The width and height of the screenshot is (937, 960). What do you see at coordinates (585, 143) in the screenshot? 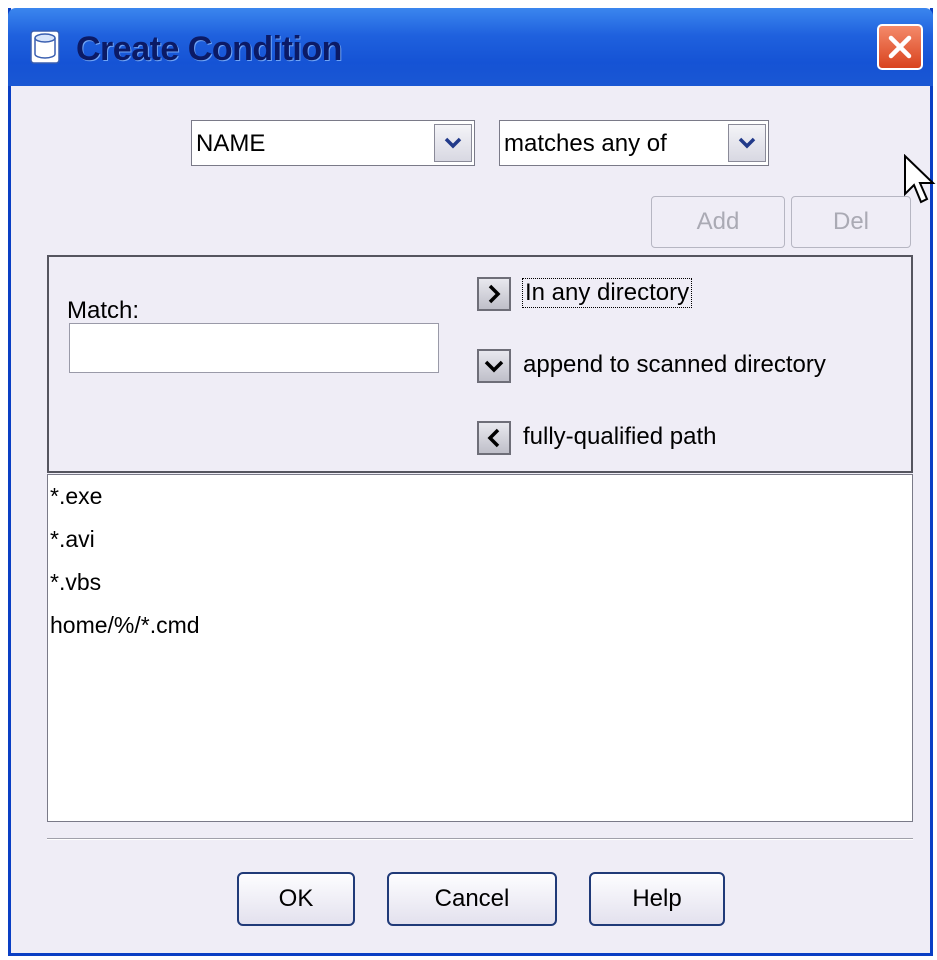
I see `operator-select-value: matches any of` at bounding box center [585, 143].